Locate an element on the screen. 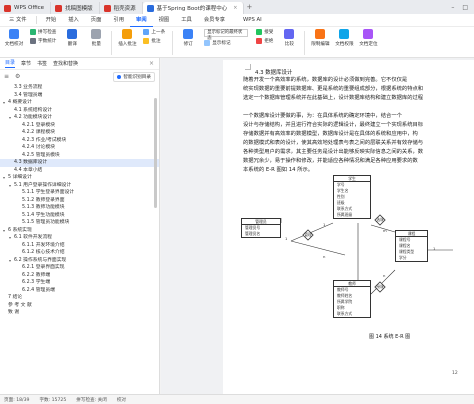 Image resolution: width=474 pixels, height=404 pixels. toc-item: 4.2.2 课程模块 is located at coordinates (79, 133).